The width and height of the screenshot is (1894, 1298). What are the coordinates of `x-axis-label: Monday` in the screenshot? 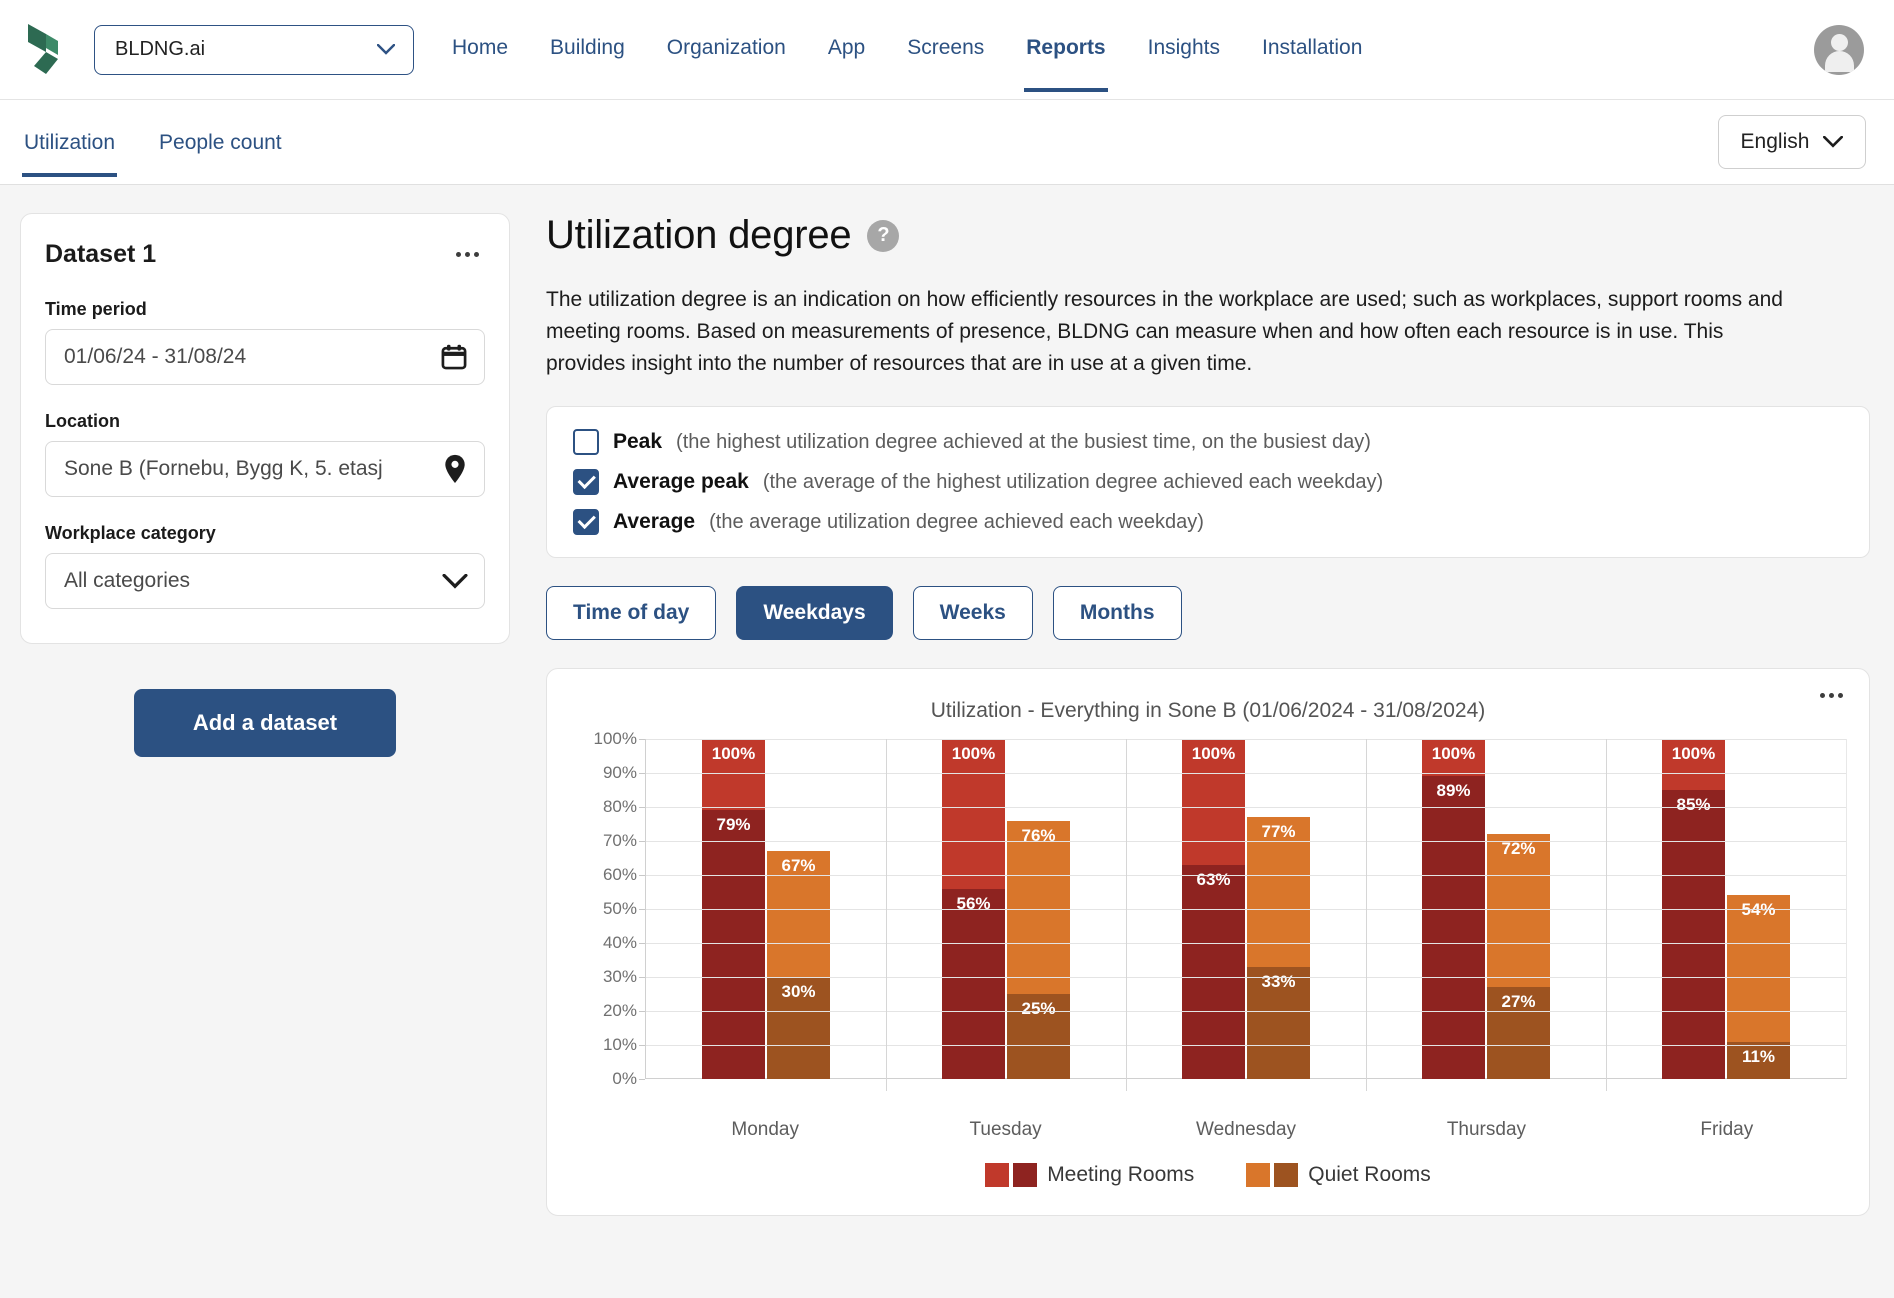 It's located at (765, 1129).